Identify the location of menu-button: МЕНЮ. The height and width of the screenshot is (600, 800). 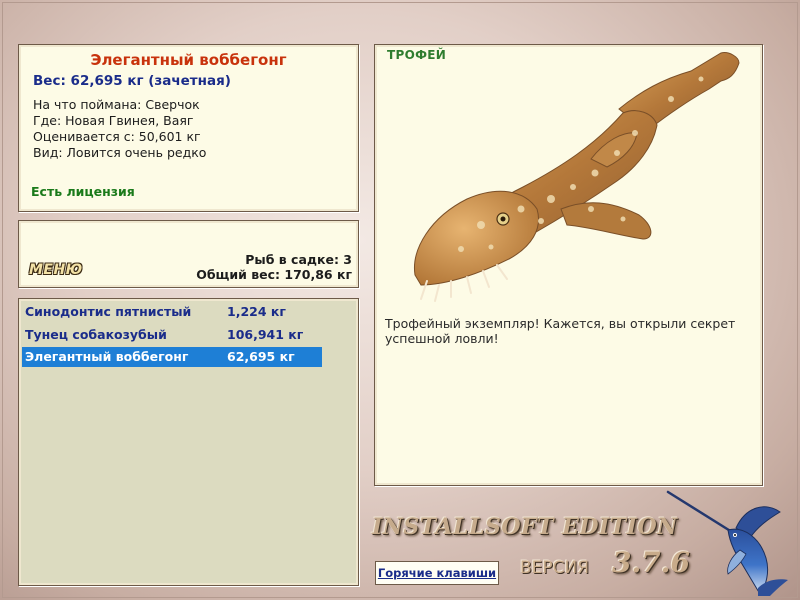
(56, 270).